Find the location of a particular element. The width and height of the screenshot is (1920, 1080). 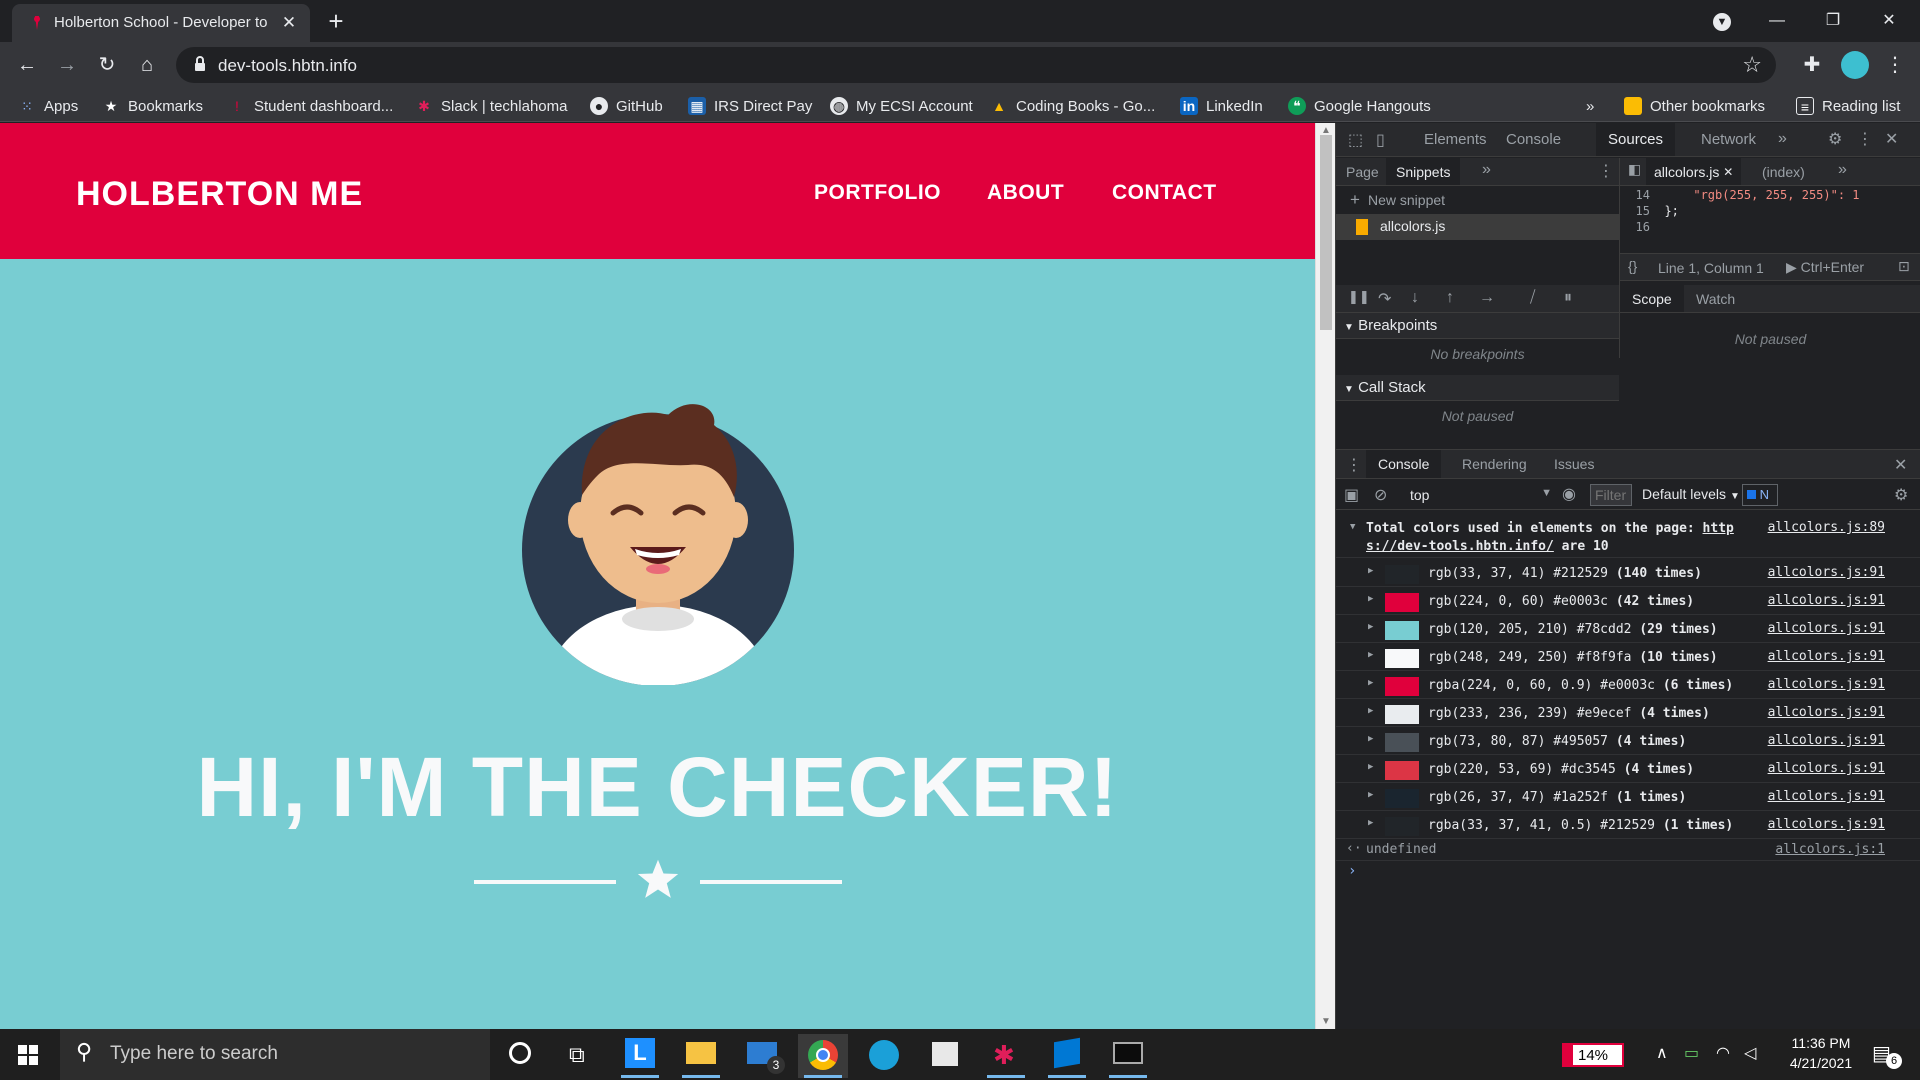

store-icon is located at coordinates (945, 1056).